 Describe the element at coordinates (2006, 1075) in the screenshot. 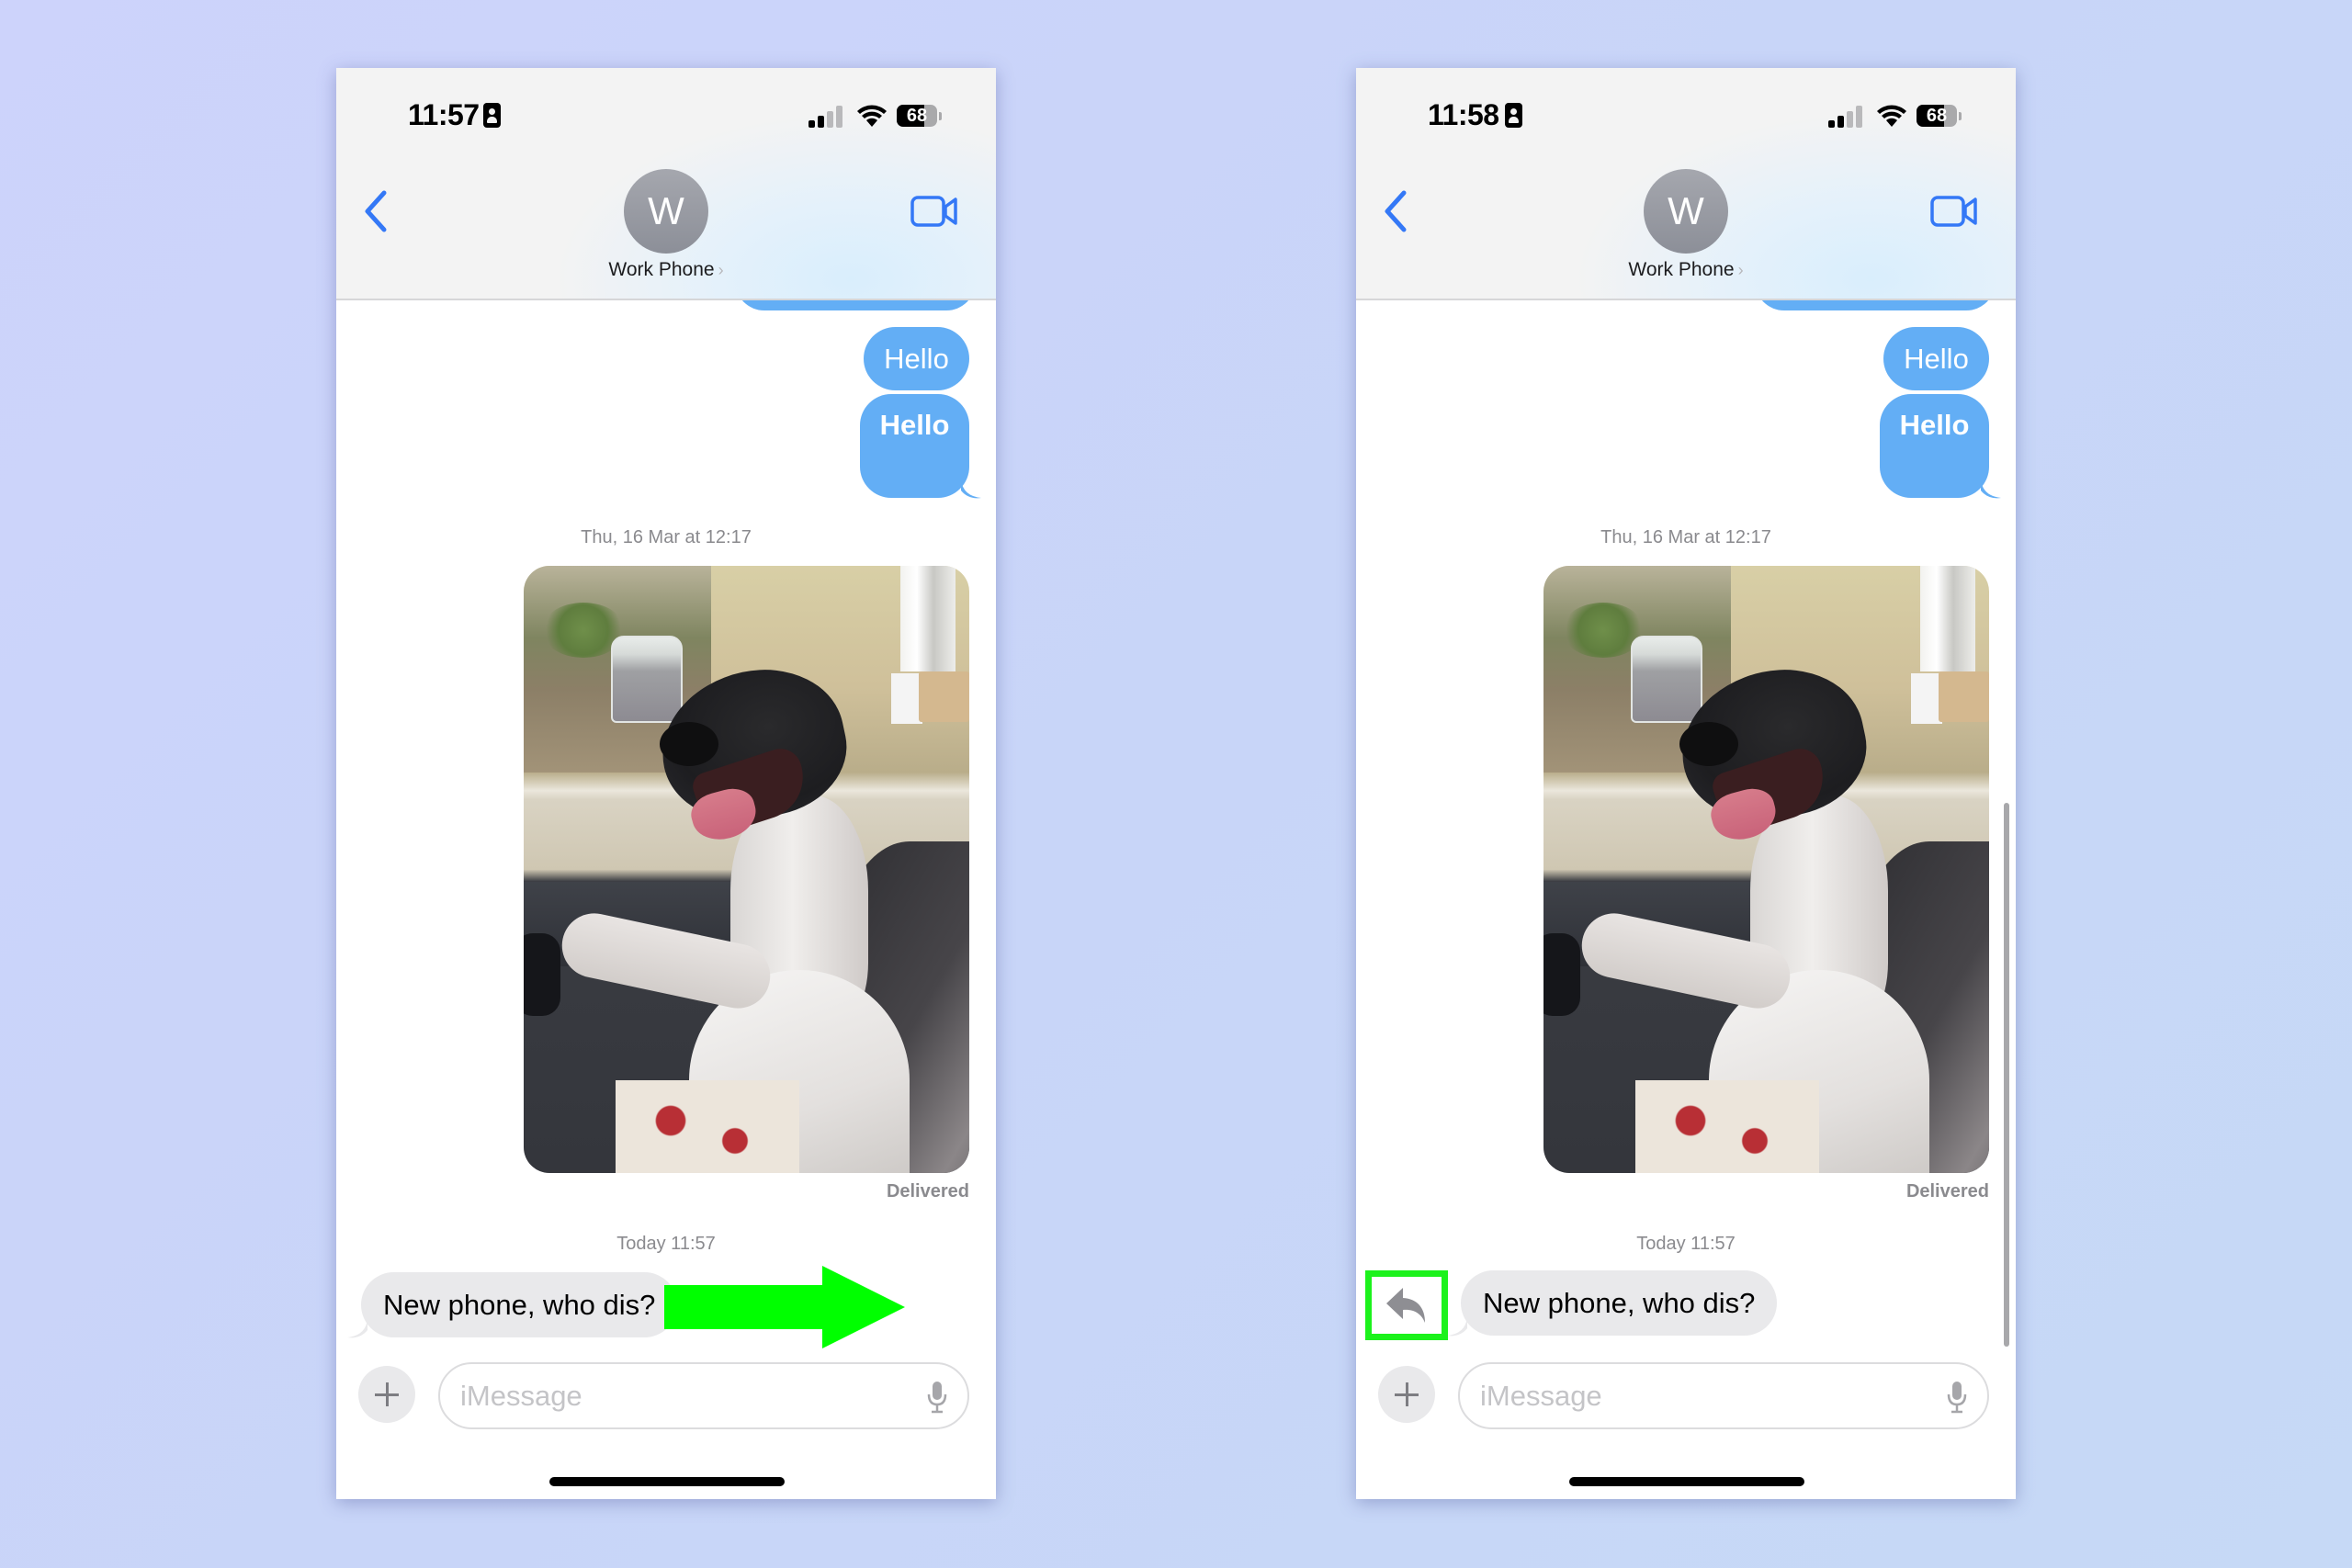

I see `scroll-indicator` at that location.